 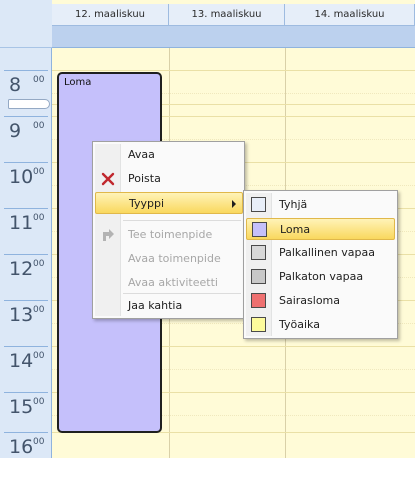 I want to click on all-day-row, so click(x=233, y=37).